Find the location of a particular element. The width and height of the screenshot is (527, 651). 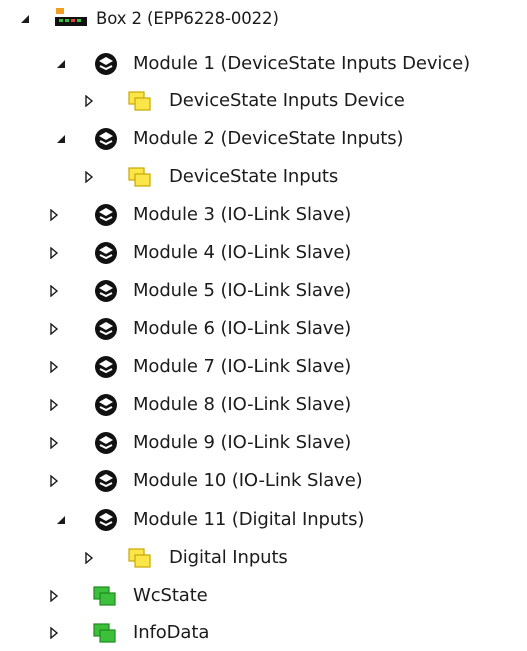

tree-item-module: Module 11 (Digital Inputs) is located at coordinates (263, 520).